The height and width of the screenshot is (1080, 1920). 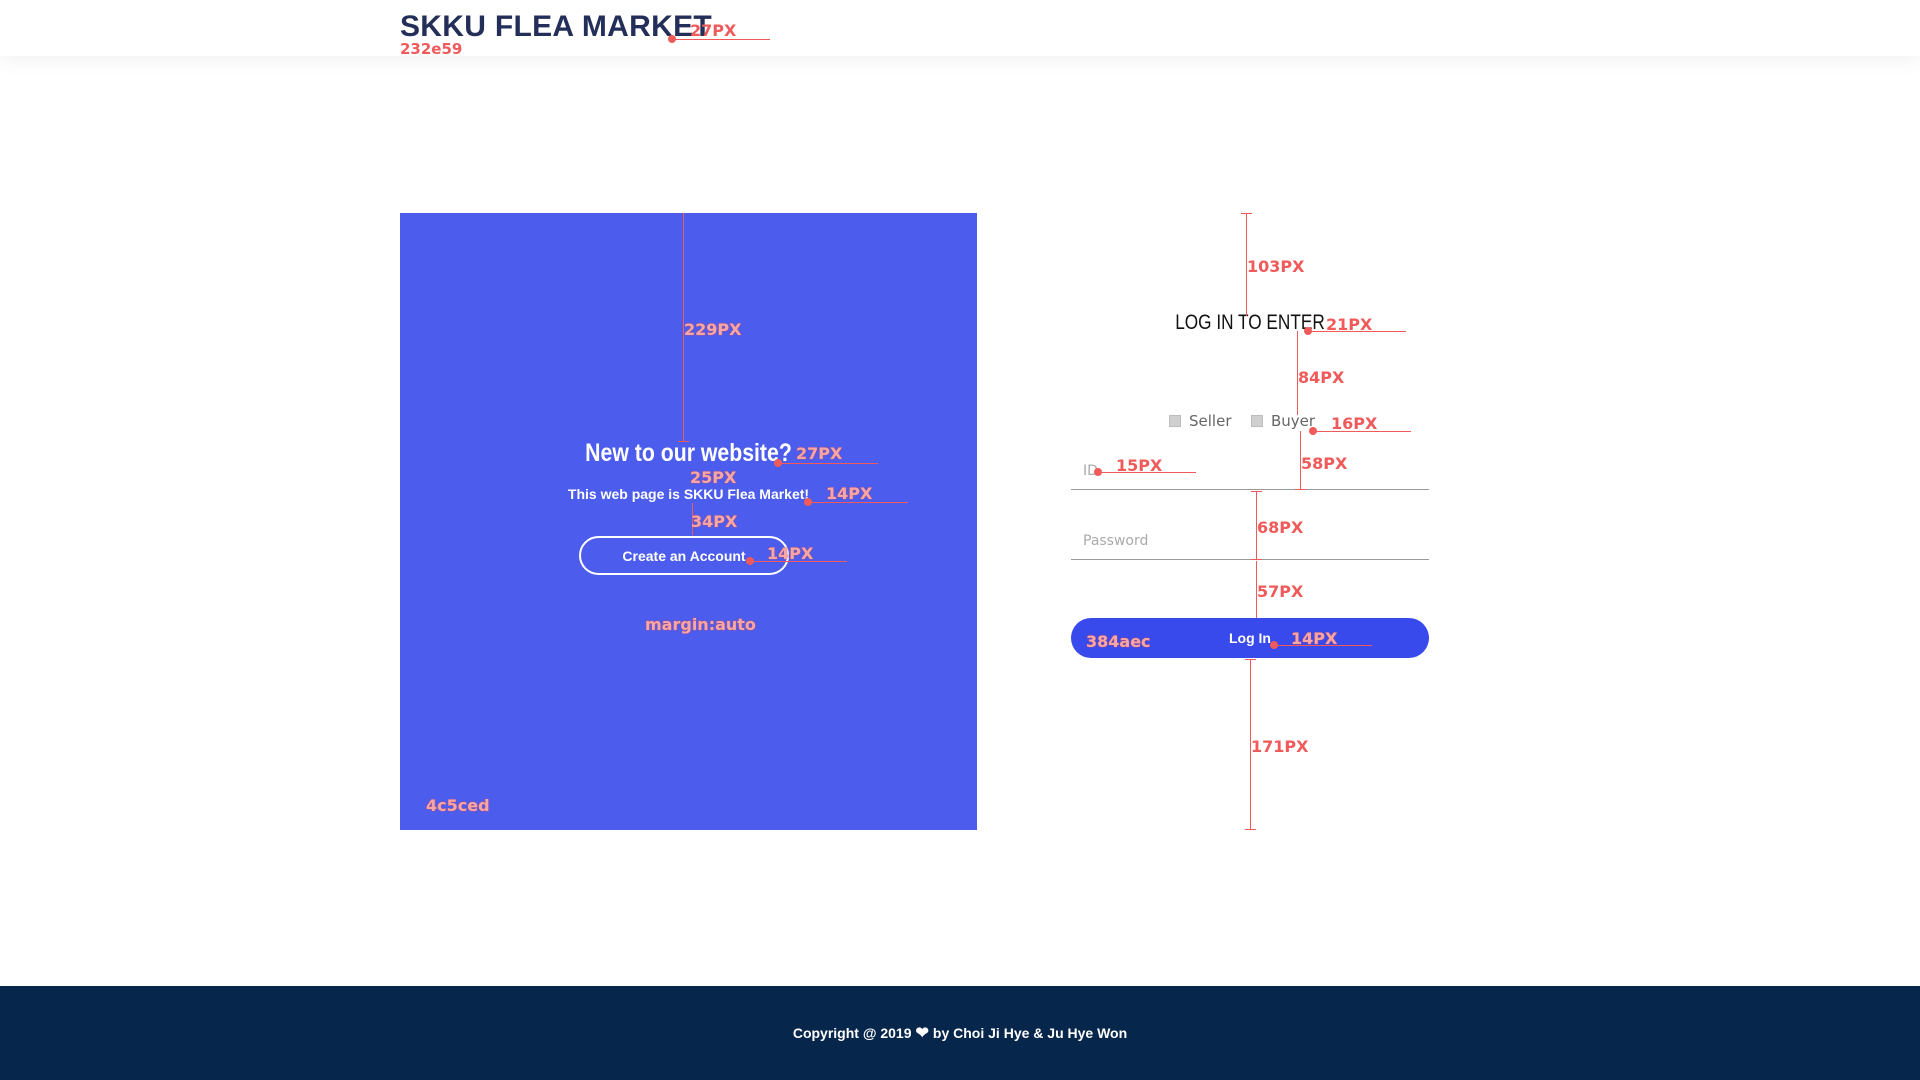 What do you see at coordinates (688, 494) in the screenshot?
I see `panel-subtitle: This web page is SKKU Flea Market!` at bounding box center [688, 494].